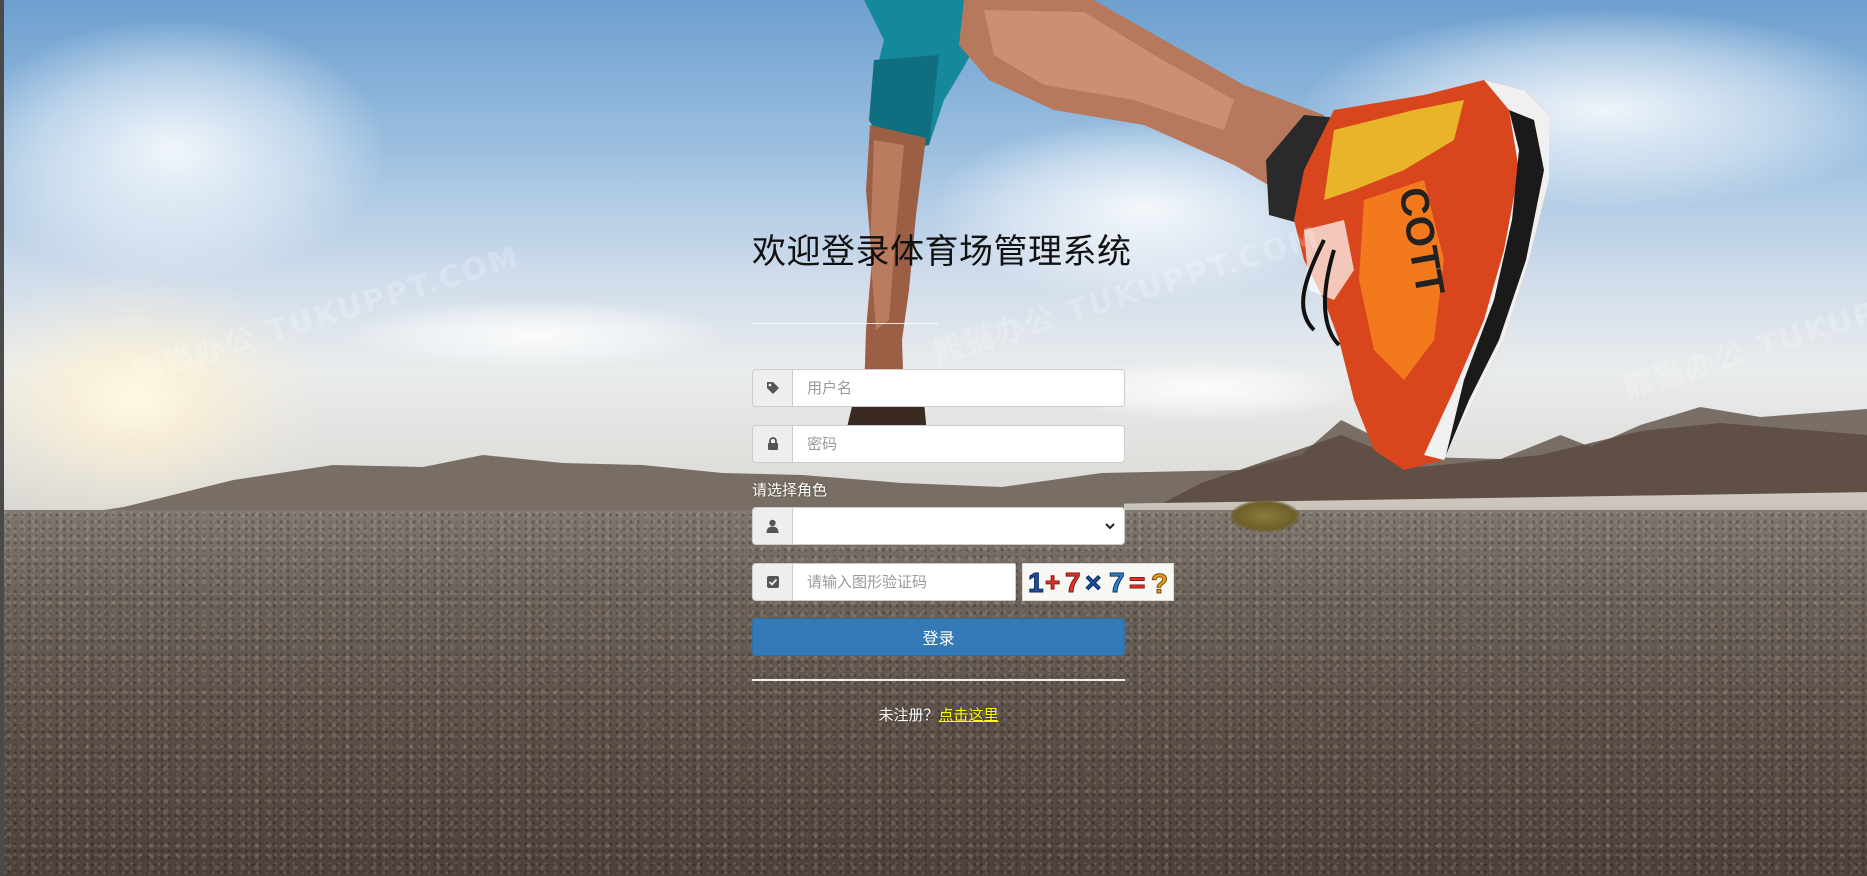  Describe the element at coordinates (772, 444) in the screenshot. I see `lock-icon` at that location.